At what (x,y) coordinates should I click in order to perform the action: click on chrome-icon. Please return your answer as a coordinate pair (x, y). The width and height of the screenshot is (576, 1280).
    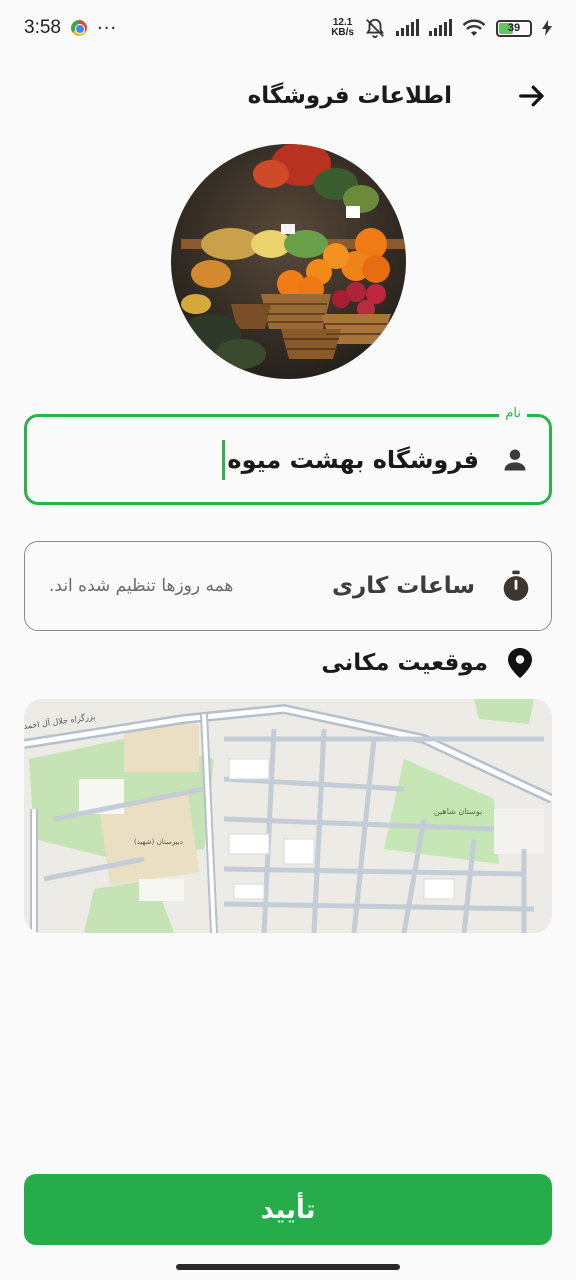
    Looking at the image, I should click on (78, 28).